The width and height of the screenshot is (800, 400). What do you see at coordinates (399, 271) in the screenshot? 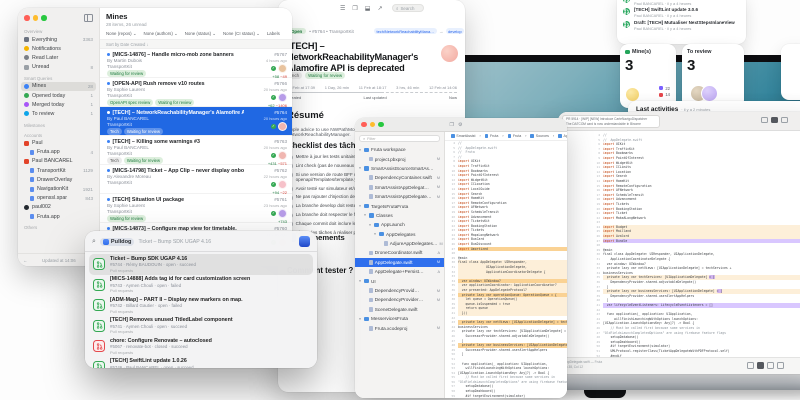
I see `file-tree-item: AppDelegate+Persist… A` at bounding box center [399, 271].